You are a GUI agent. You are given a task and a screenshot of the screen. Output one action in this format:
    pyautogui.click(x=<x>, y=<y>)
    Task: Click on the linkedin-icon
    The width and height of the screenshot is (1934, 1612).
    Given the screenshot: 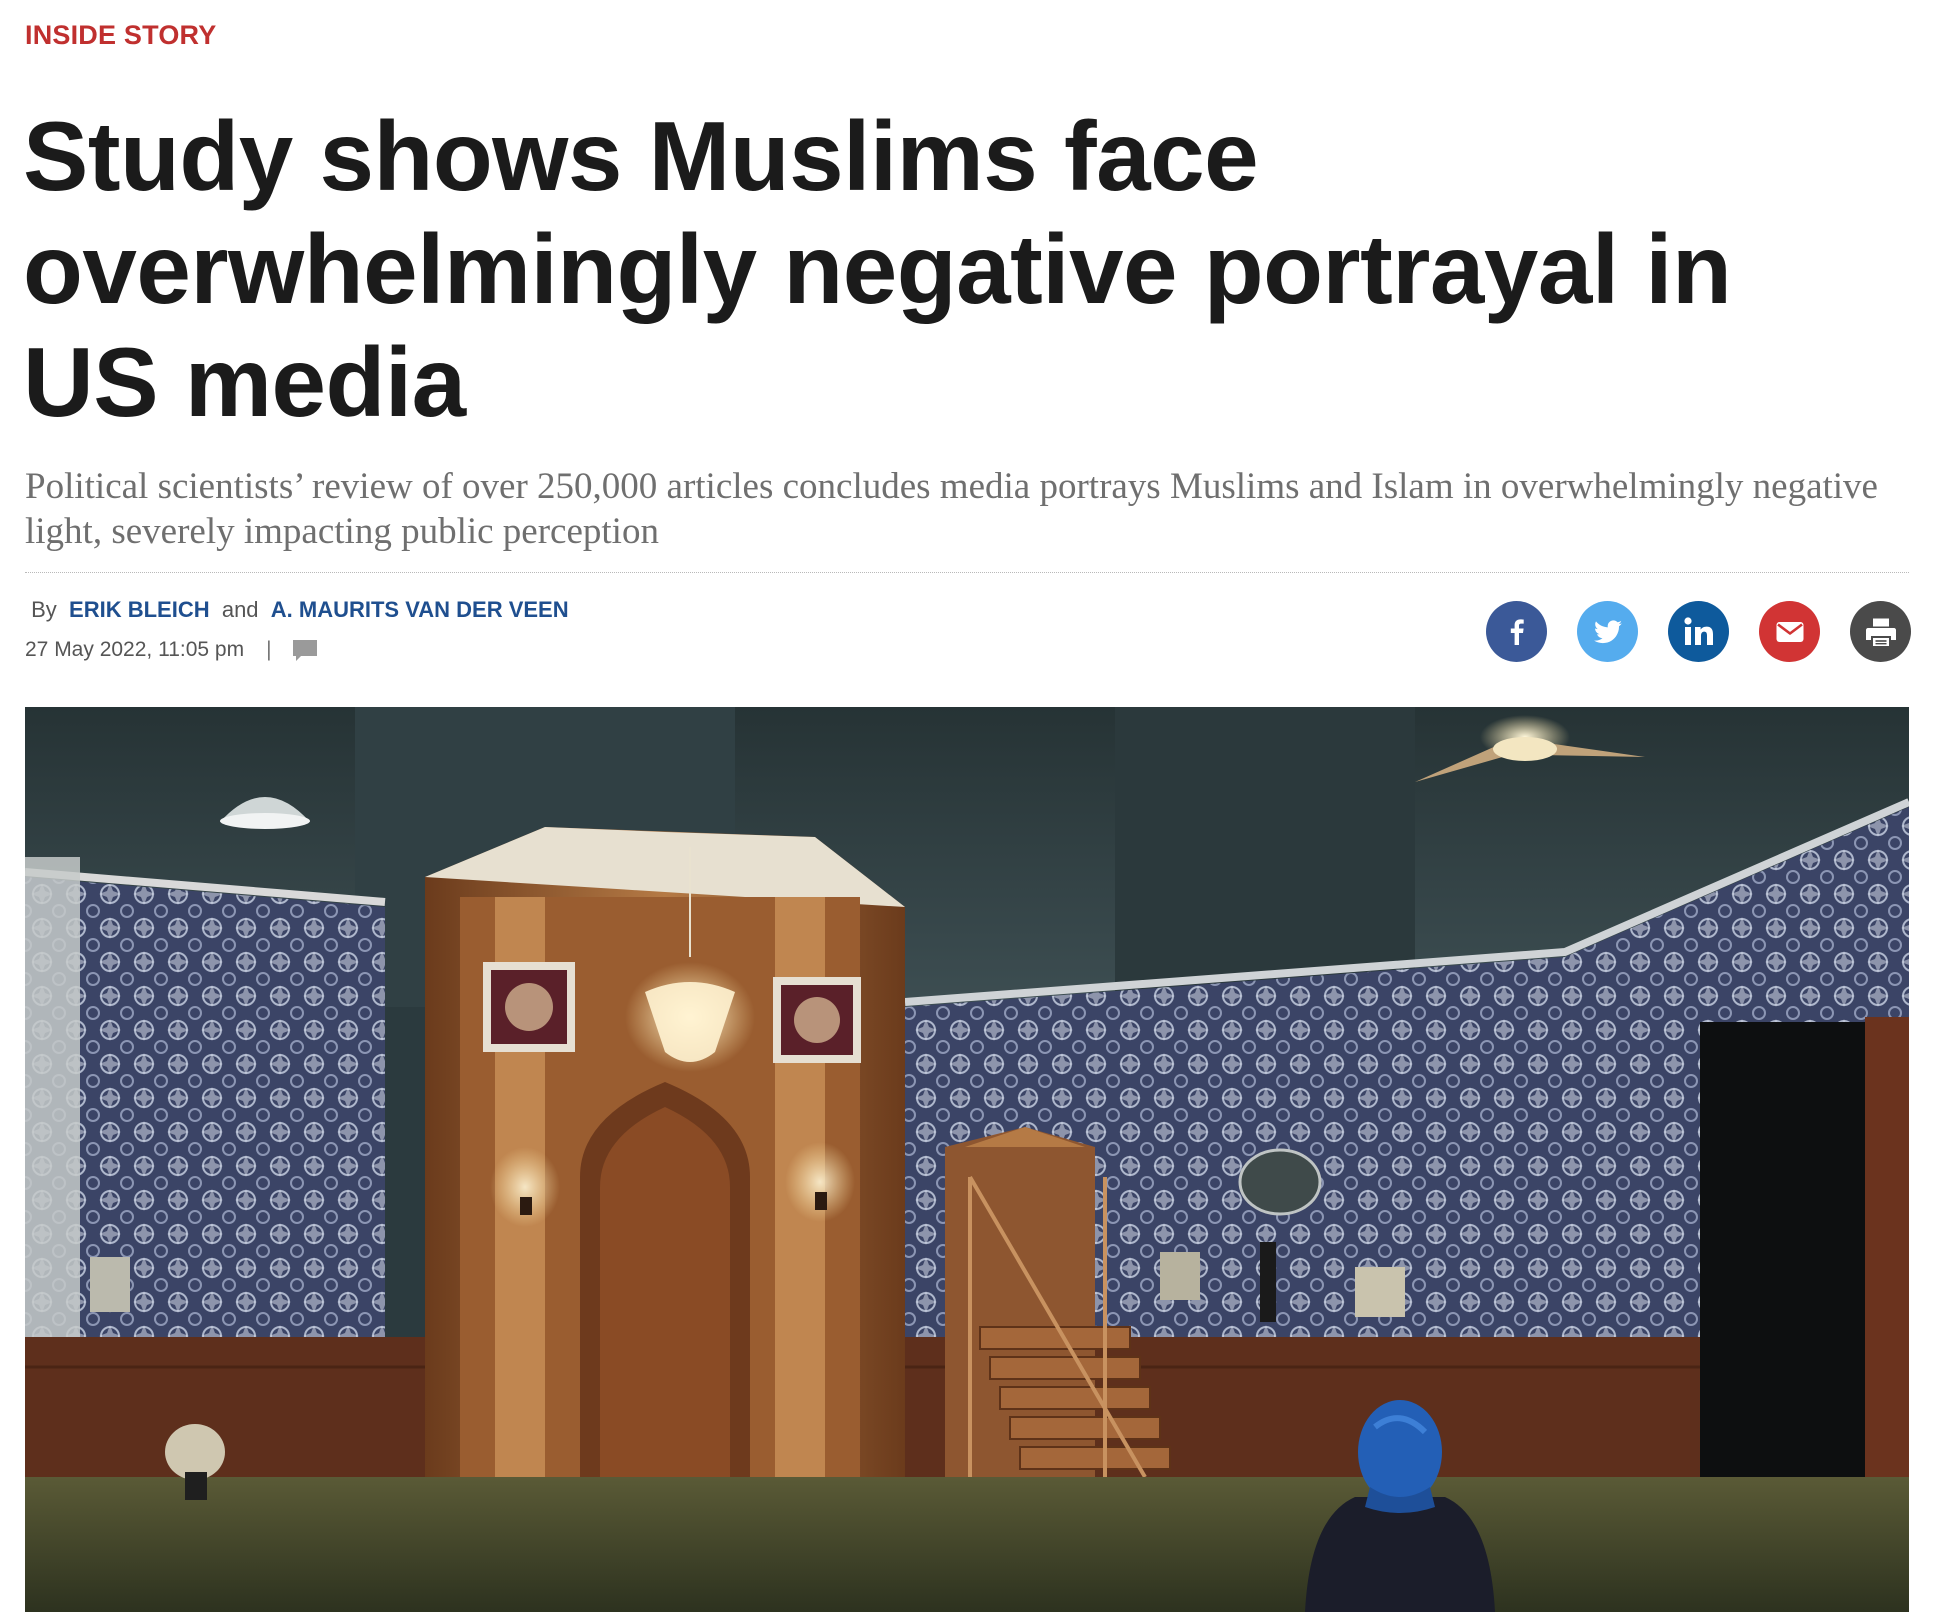 What is the action you would take?
    pyautogui.click(x=1698, y=630)
    